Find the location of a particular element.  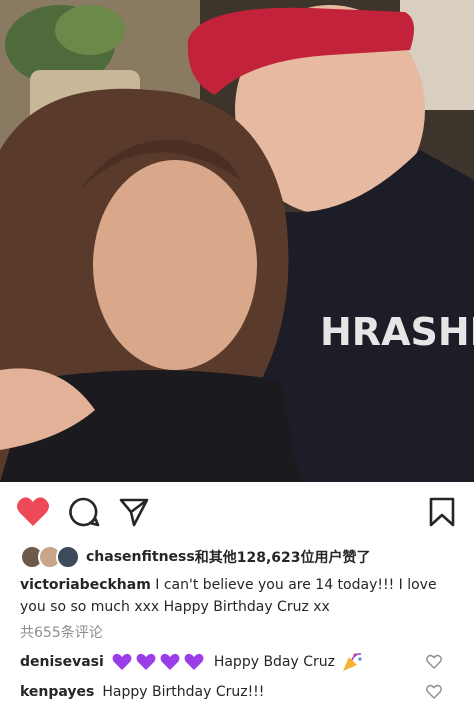

likes-username: chasenfitness is located at coordinates (140, 557).